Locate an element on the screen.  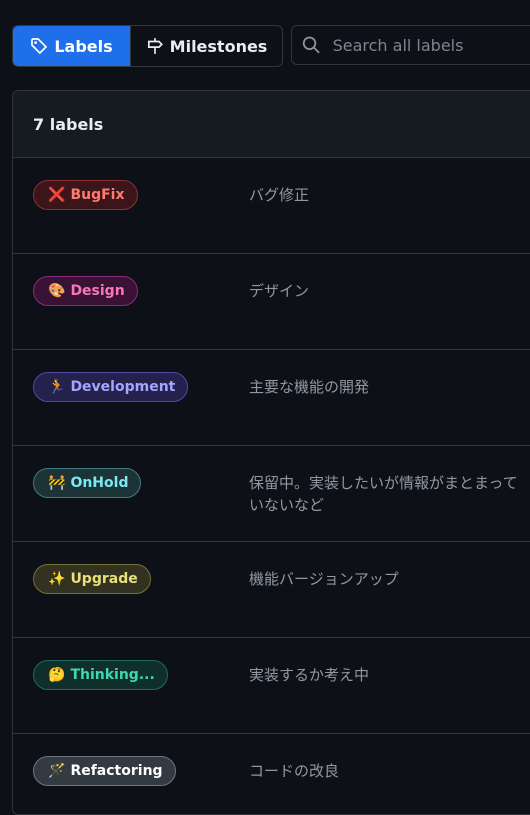
label-name: Upgrade is located at coordinates (104, 579).